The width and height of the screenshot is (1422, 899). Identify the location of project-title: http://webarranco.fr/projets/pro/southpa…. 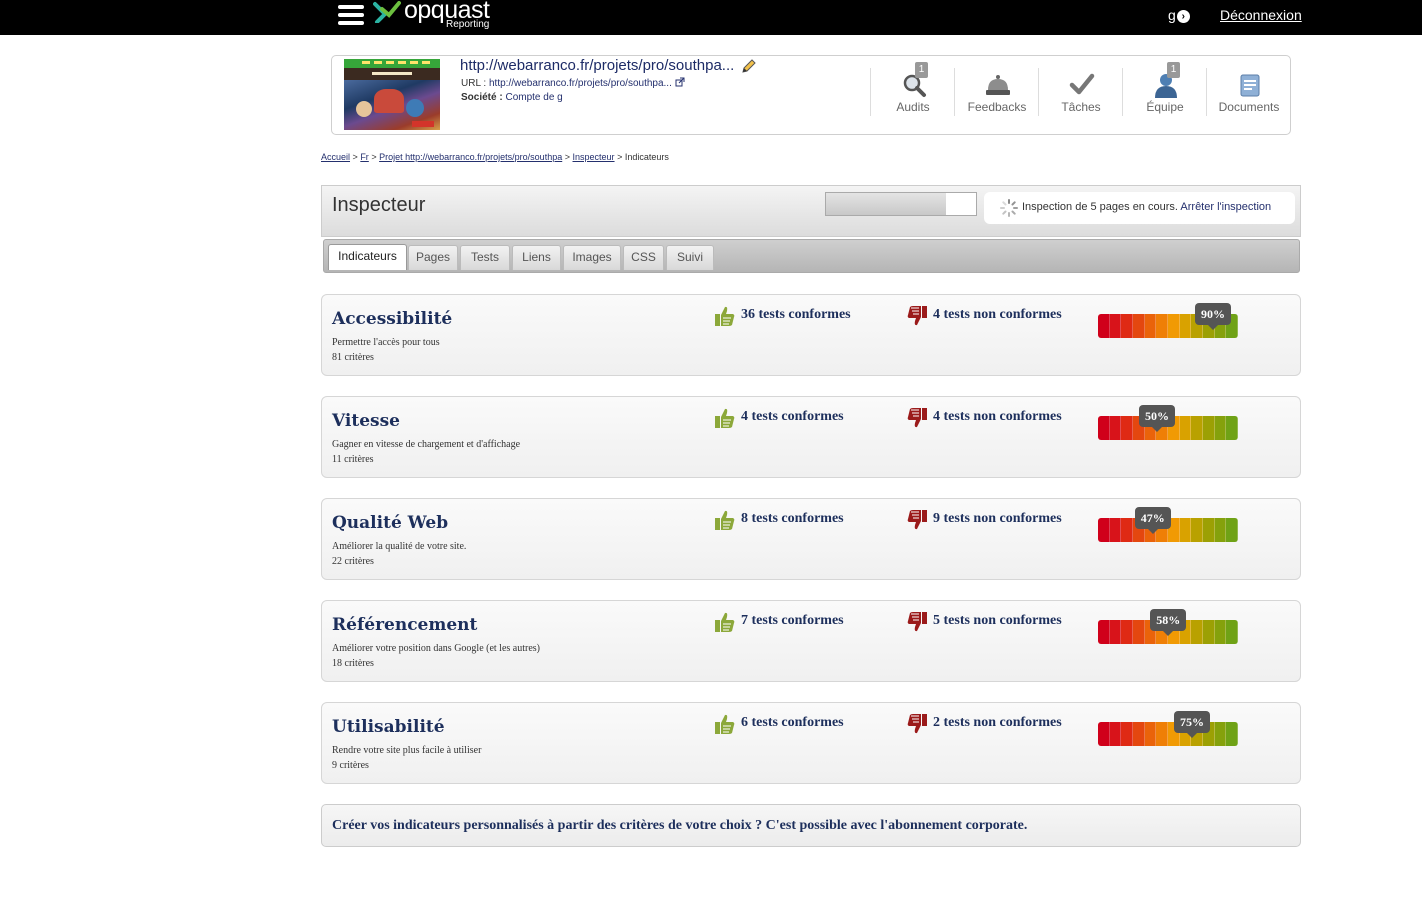
(597, 65).